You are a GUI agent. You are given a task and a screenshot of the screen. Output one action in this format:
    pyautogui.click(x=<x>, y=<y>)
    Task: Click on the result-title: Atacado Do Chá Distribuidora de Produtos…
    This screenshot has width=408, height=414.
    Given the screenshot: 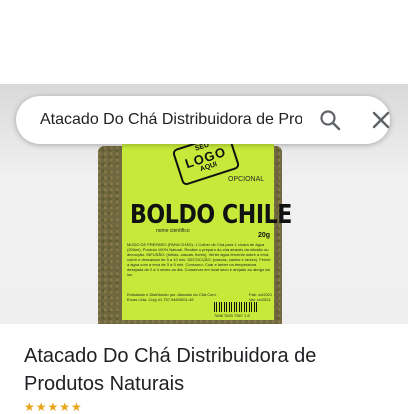 What is the action you would take?
    pyautogui.click(x=209, y=370)
    